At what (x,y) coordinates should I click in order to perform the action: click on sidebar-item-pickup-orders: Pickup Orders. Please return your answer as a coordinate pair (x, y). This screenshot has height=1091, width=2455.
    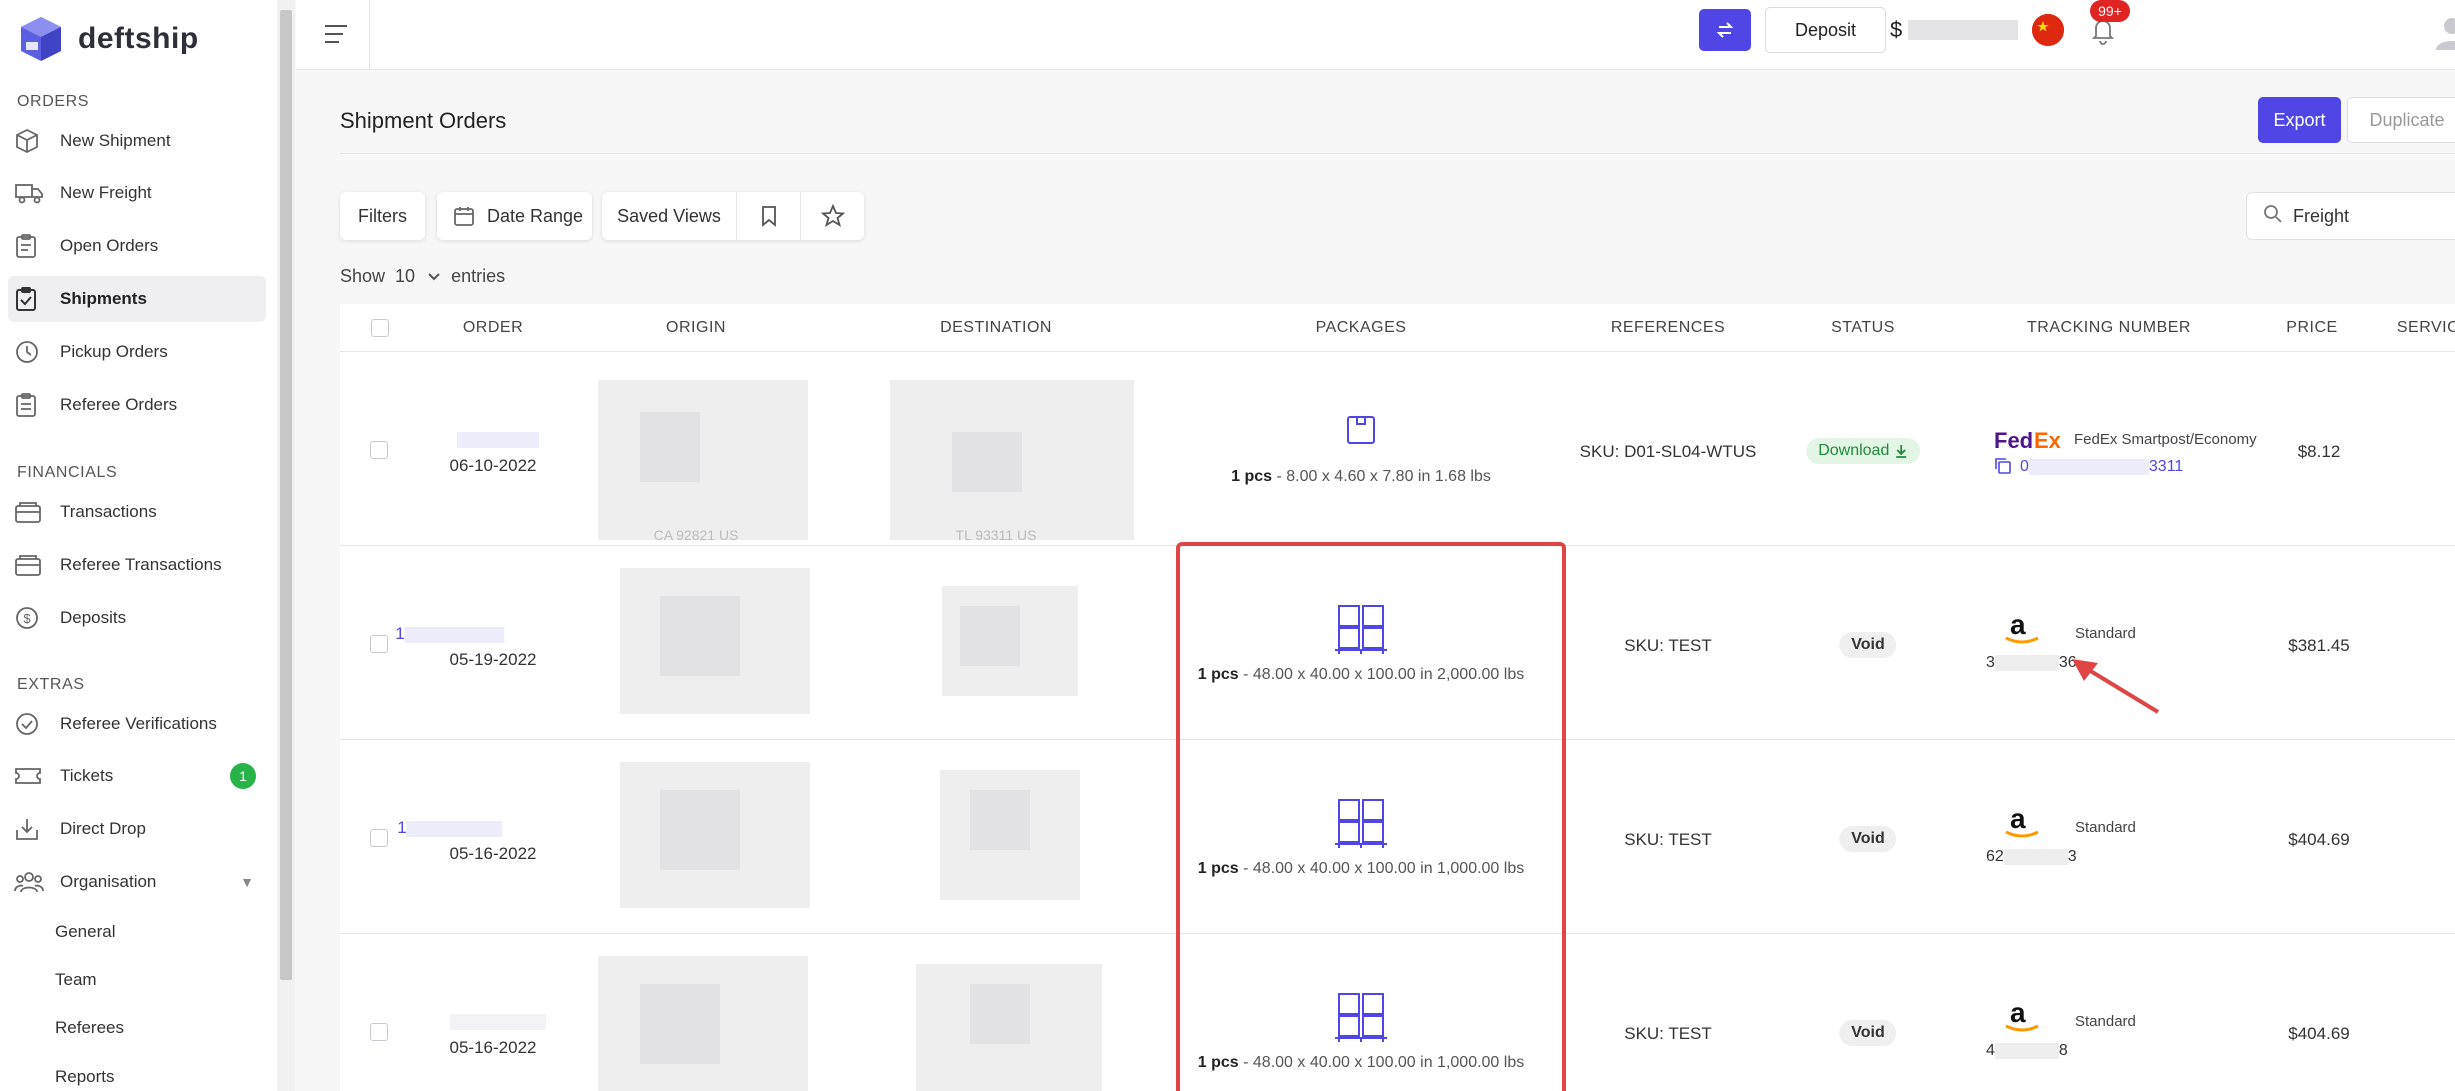
    Looking at the image, I should click on (137, 352).